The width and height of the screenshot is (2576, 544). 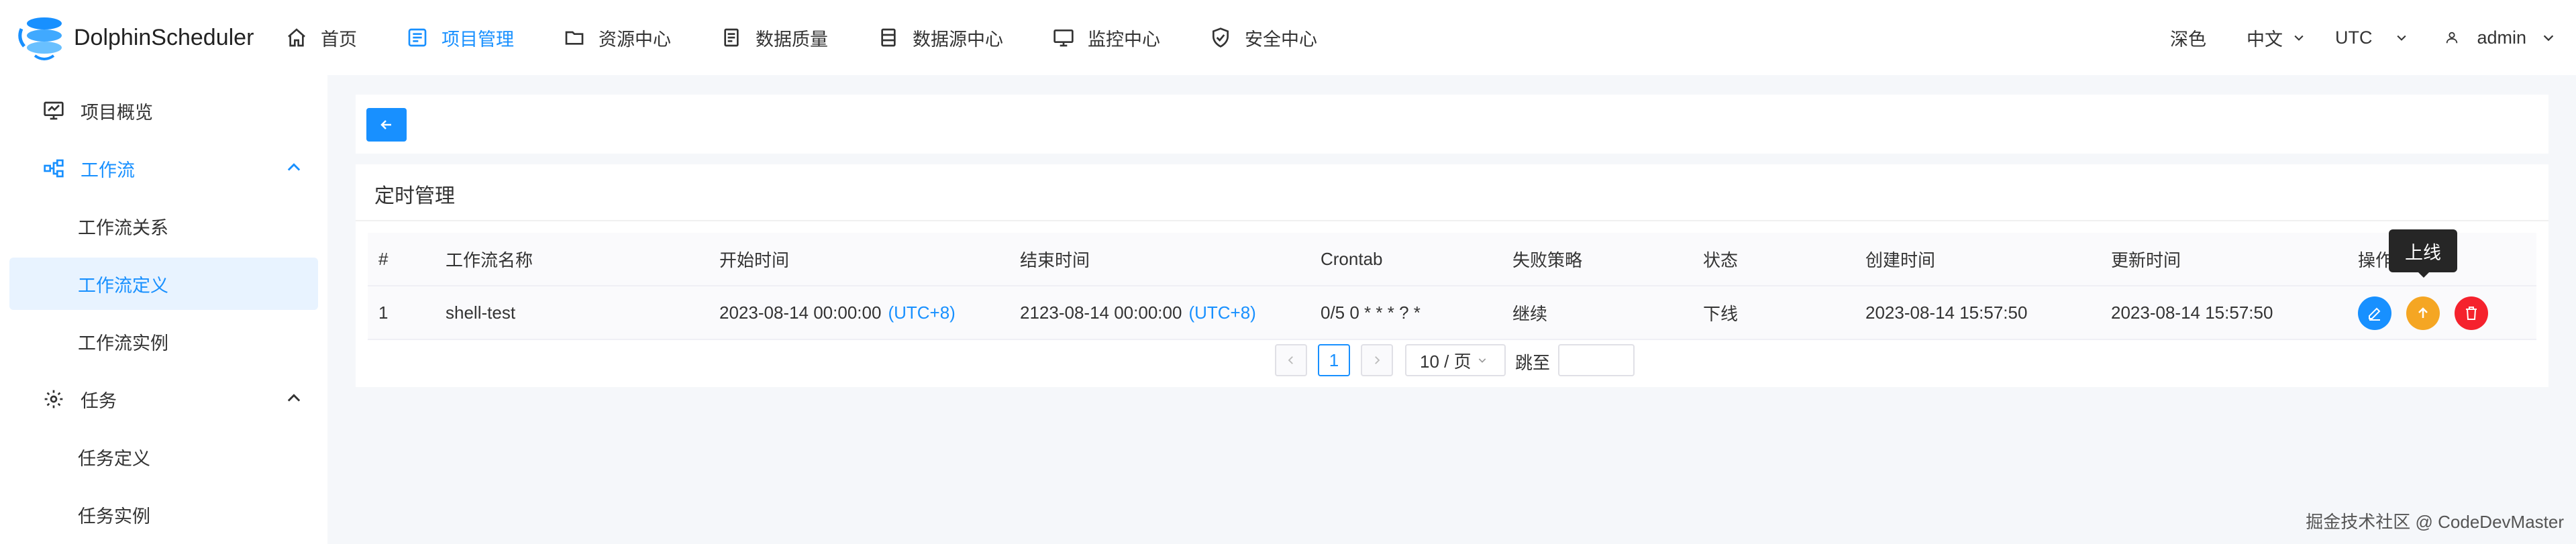 I want to click on sidebar-item-task-definition: 任务定义, so click(x=163, y=457).